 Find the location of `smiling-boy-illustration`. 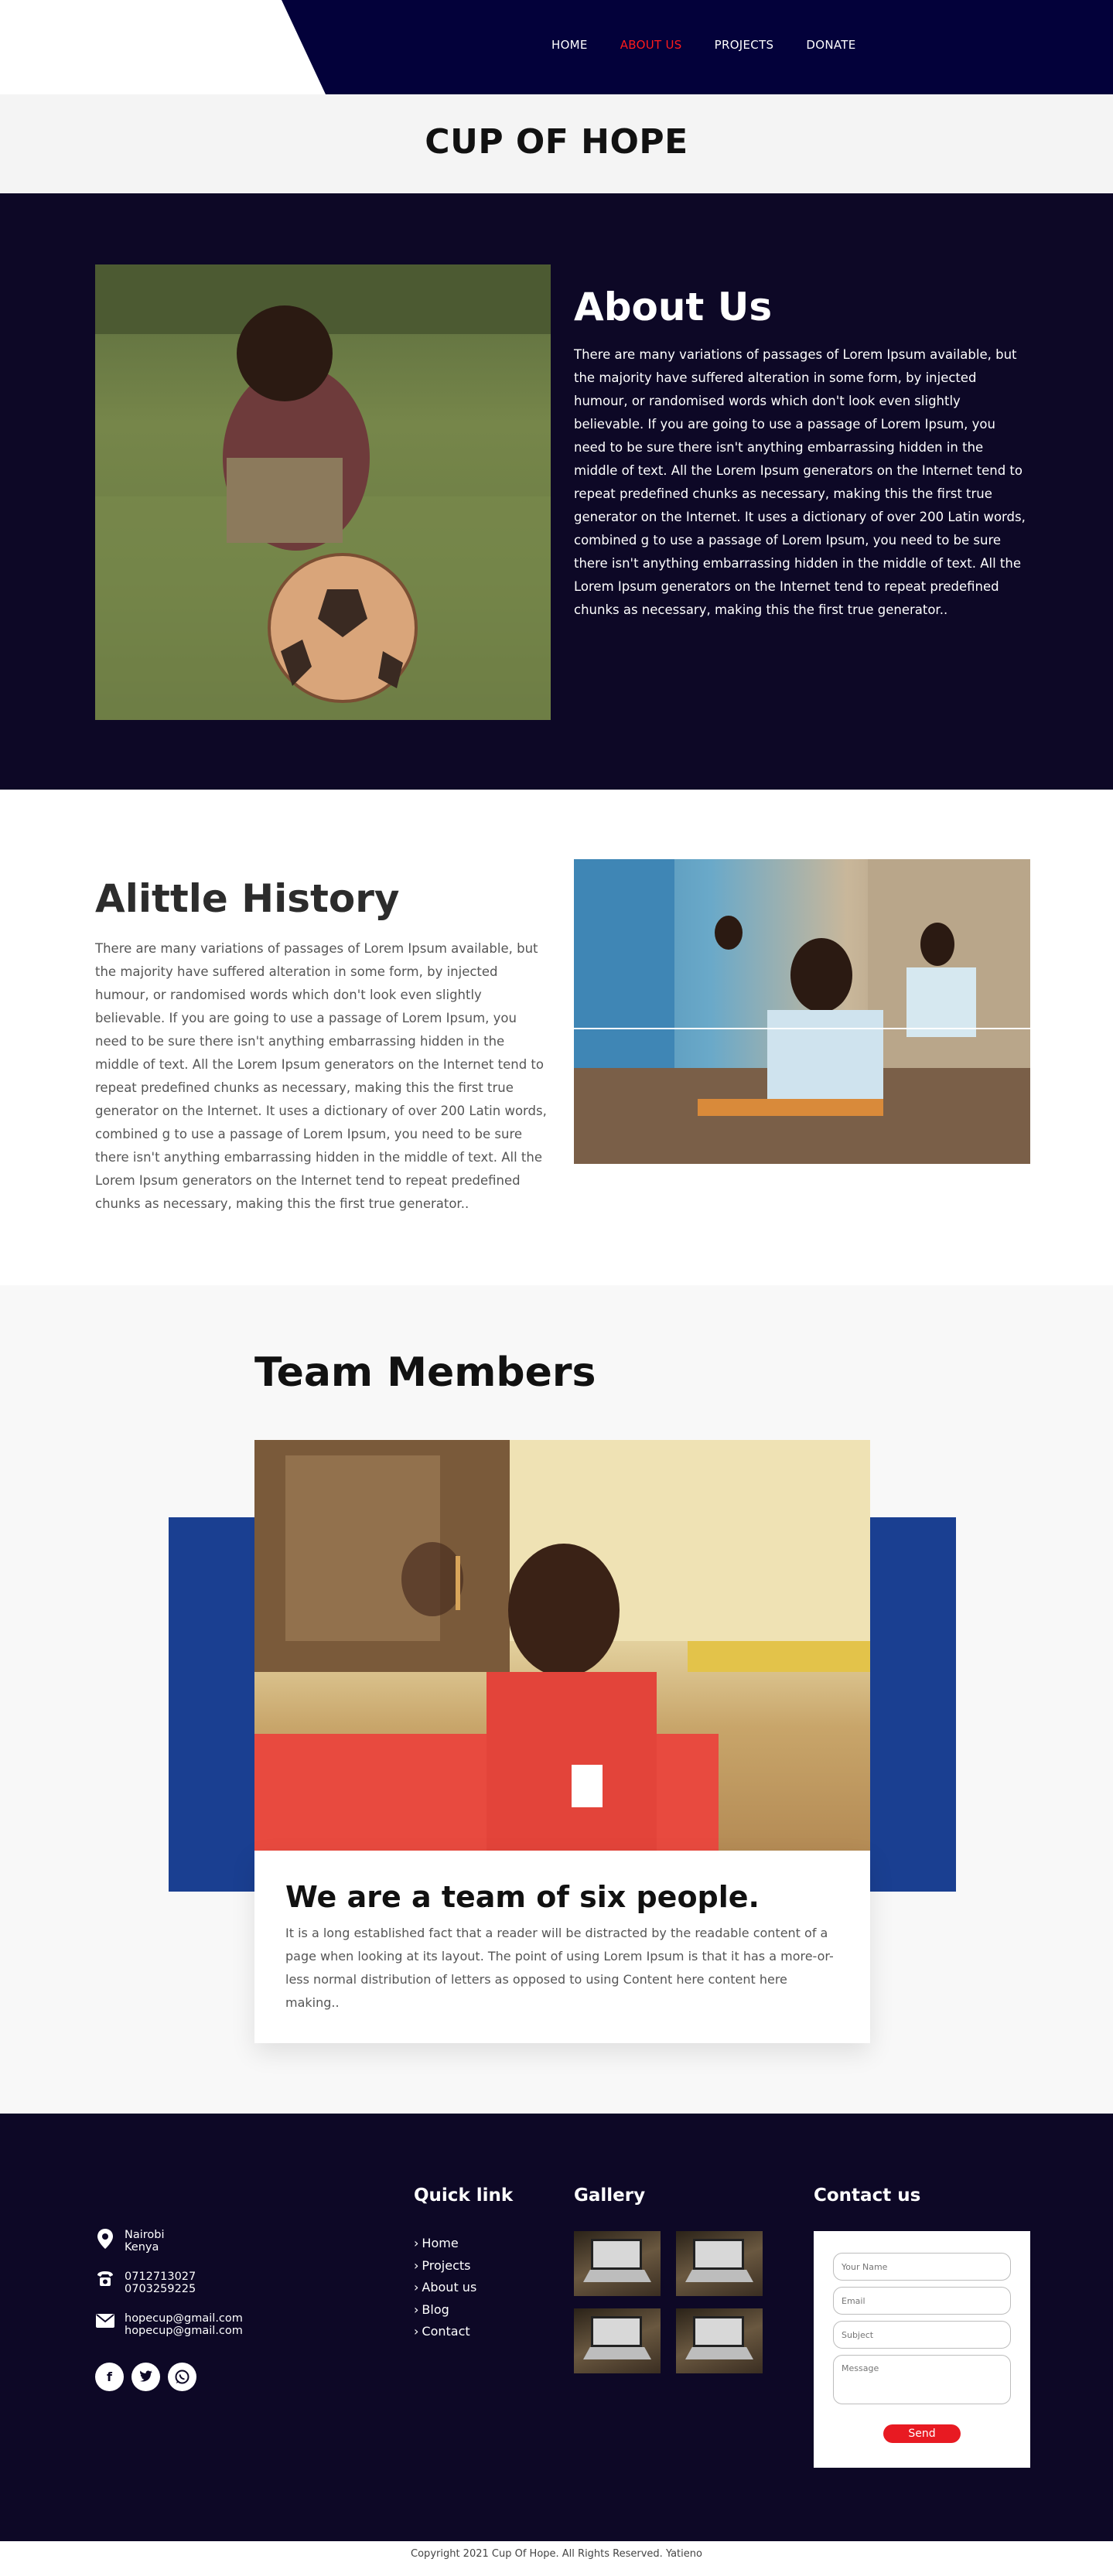

smiling-boy-illustration is located at coordinates (562, 1646).